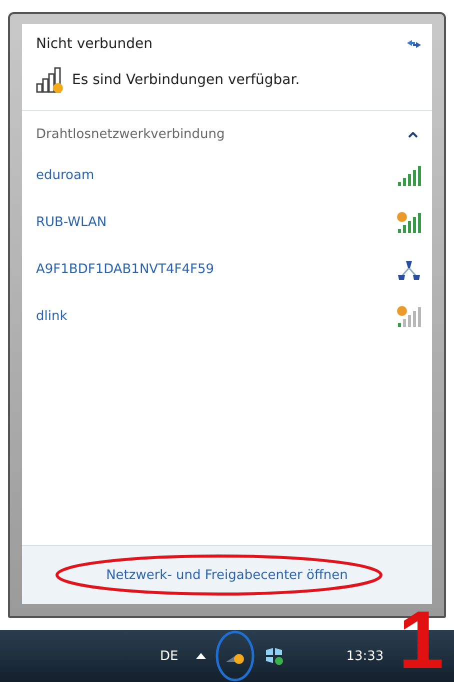 This screenshot has width=454, height=682. Describe the element at coordinates (365, 656) in the screenshot. I see `clock: 13:33` at that location.